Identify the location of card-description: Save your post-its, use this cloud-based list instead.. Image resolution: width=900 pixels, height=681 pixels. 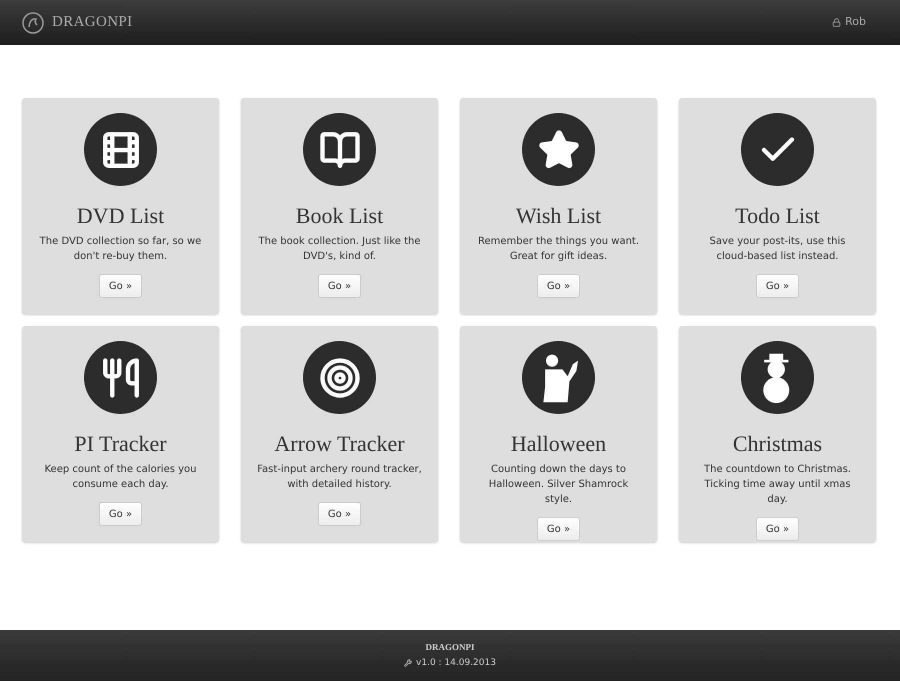
(777, 249).